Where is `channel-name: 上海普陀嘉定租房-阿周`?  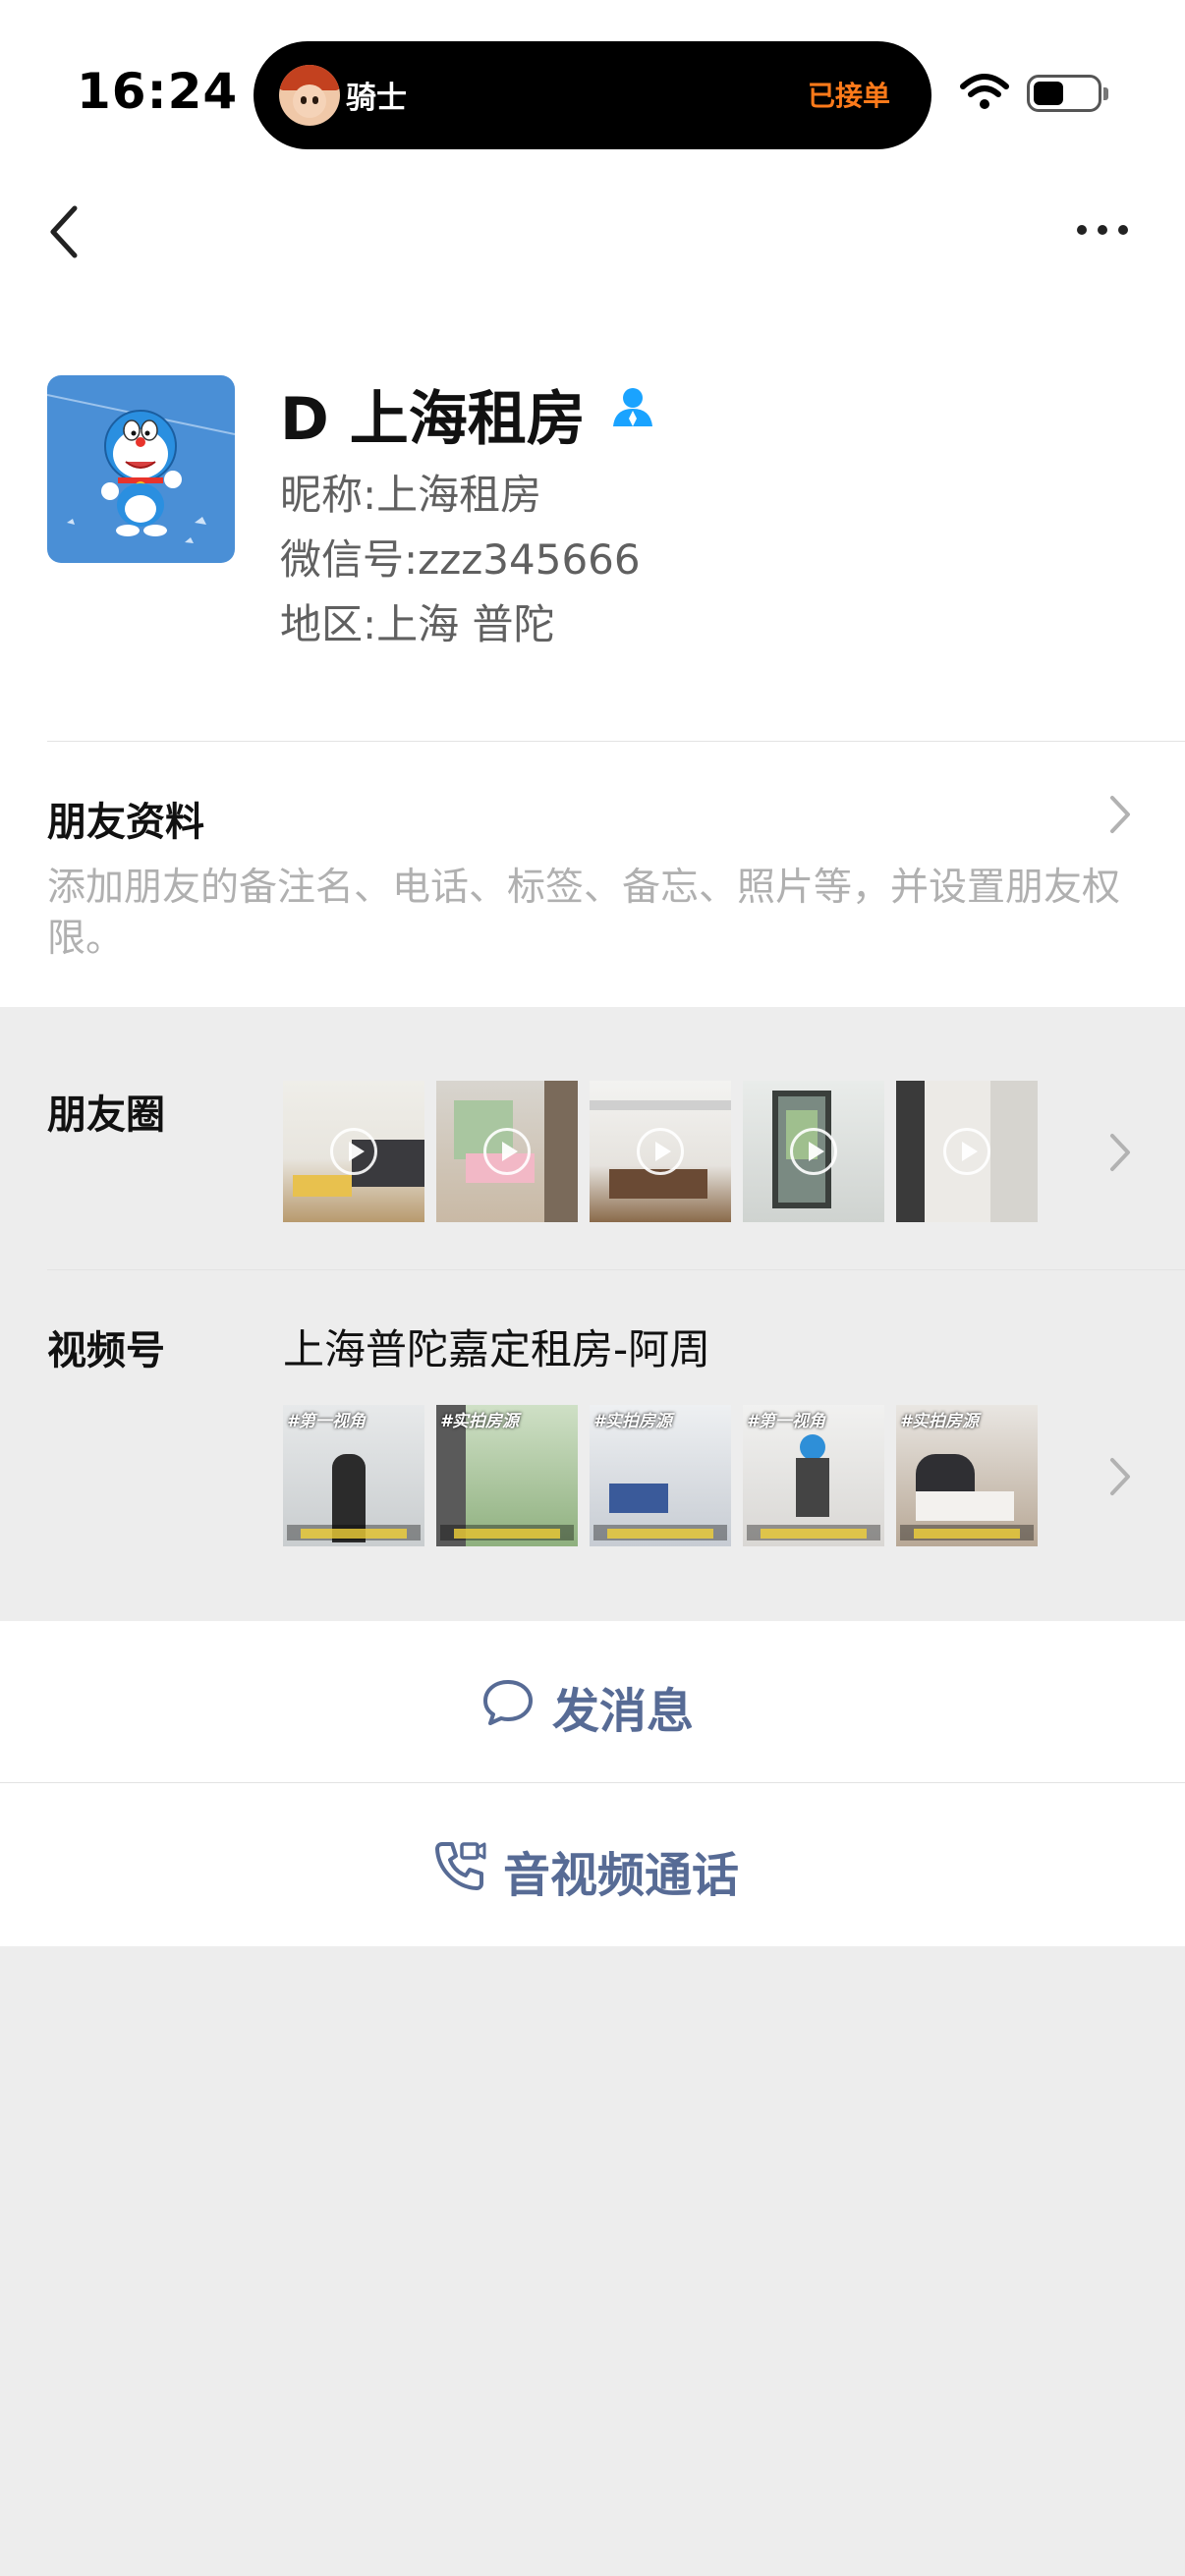
channel-name: 上海普陀嘉定租房-阿周 is located at coordinates (497, 1349).